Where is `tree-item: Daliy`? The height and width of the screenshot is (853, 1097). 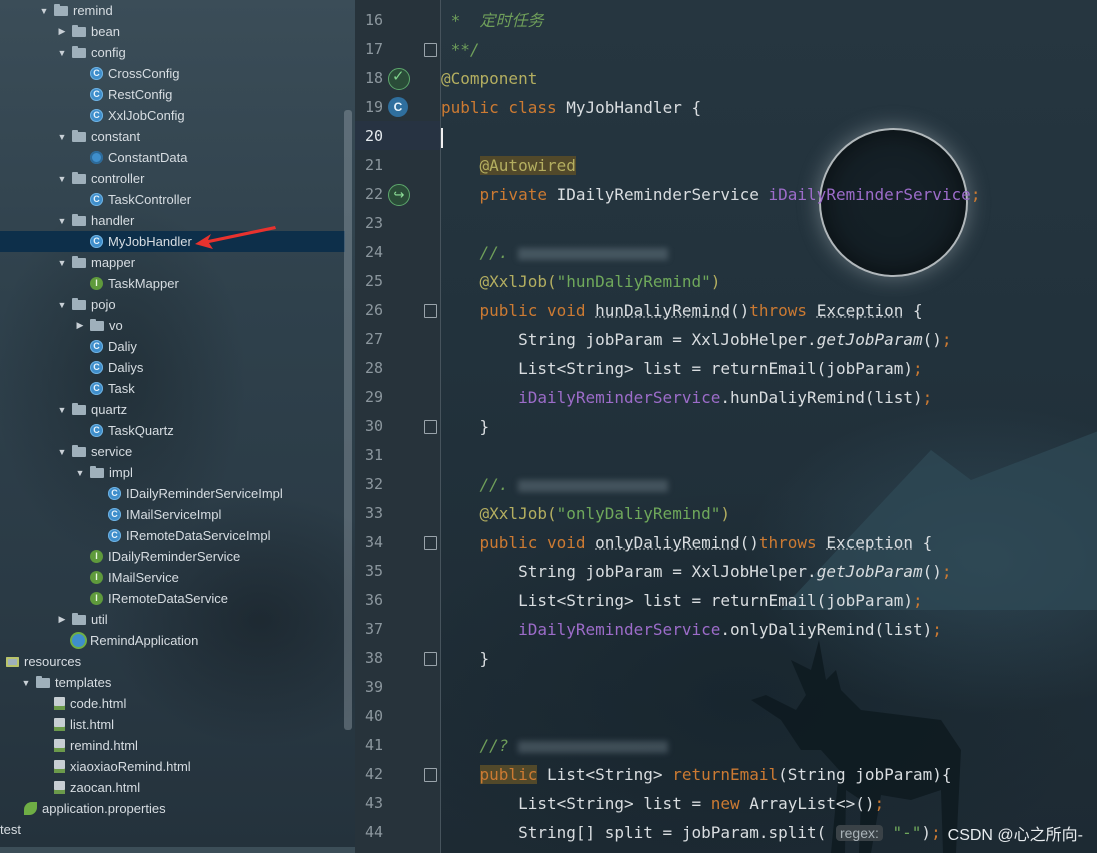
tree-item: Daliy is located at coordinates (172, 346).